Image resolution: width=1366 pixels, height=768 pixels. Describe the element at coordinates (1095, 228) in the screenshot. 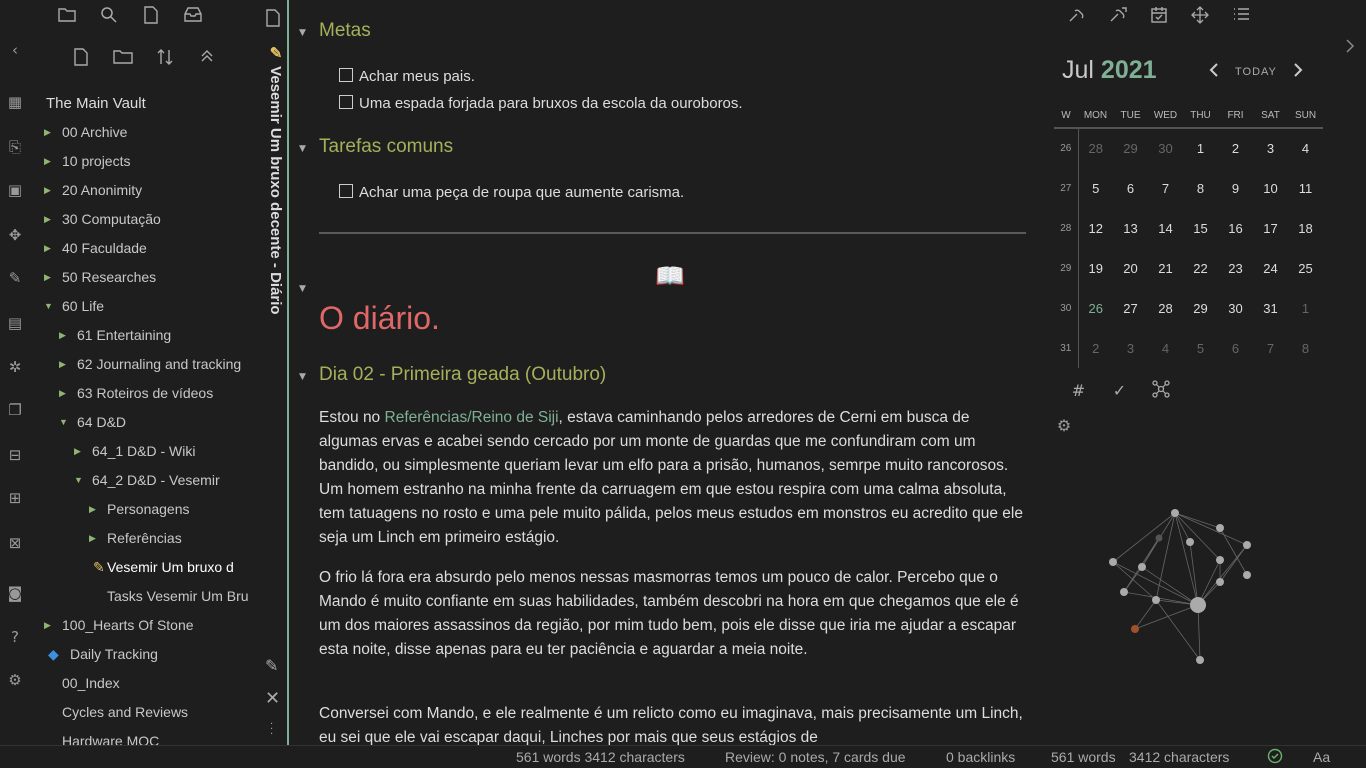

I see `calendar-day: 12` at that location.